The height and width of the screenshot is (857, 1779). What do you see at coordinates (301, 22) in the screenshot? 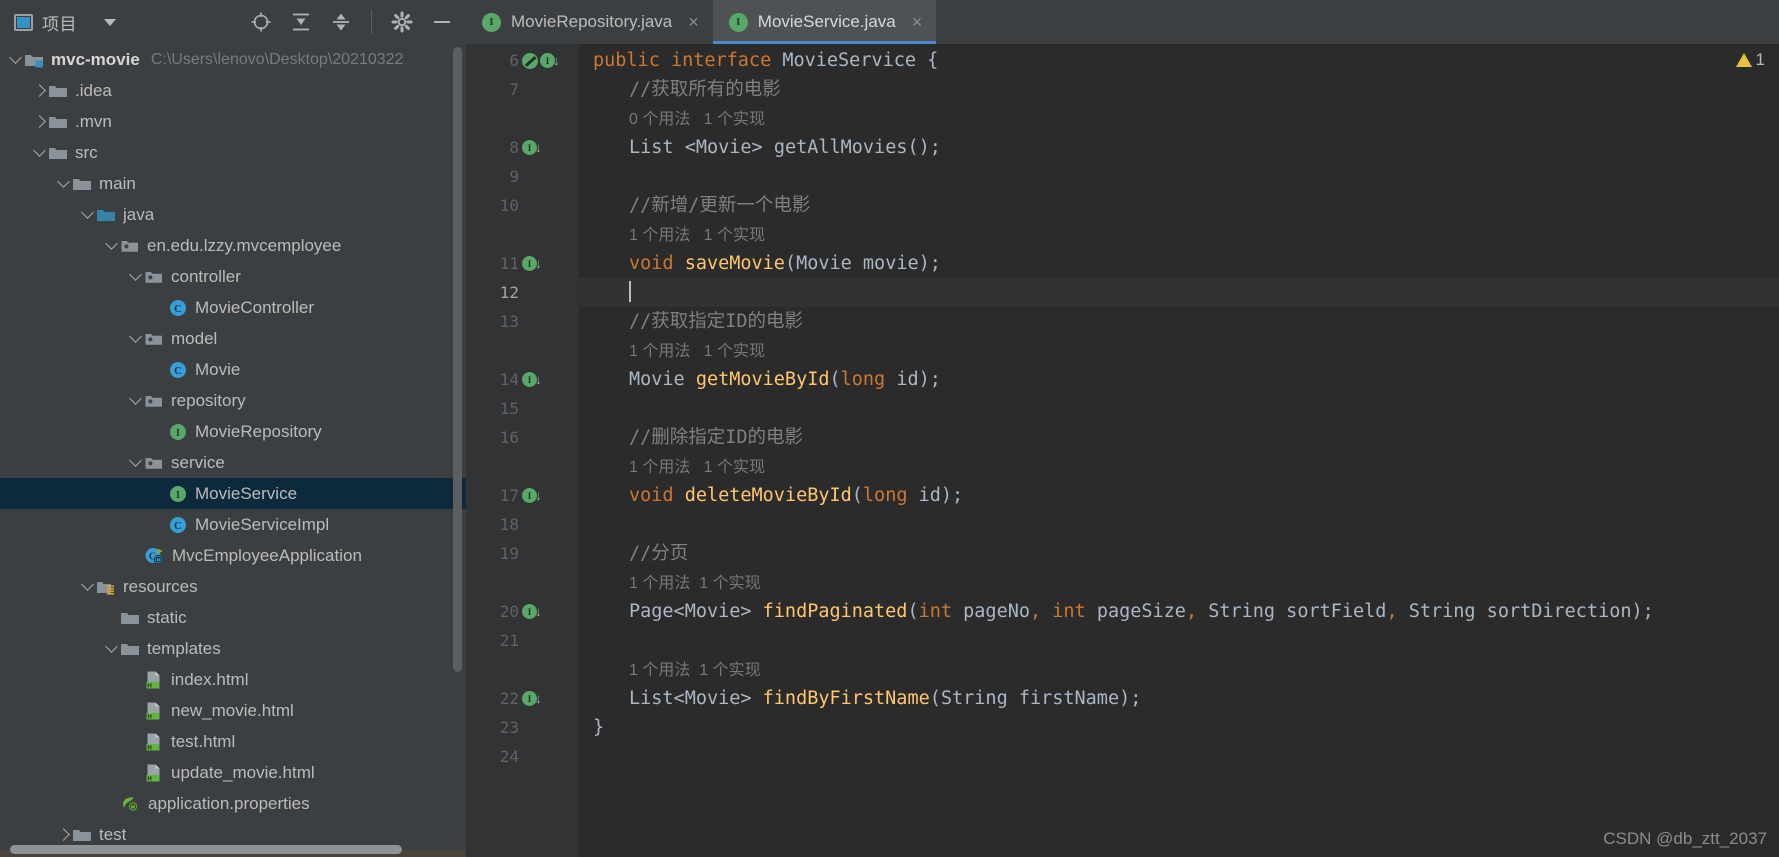
I see `expand-all-icon` at bounding box center [301, 22].